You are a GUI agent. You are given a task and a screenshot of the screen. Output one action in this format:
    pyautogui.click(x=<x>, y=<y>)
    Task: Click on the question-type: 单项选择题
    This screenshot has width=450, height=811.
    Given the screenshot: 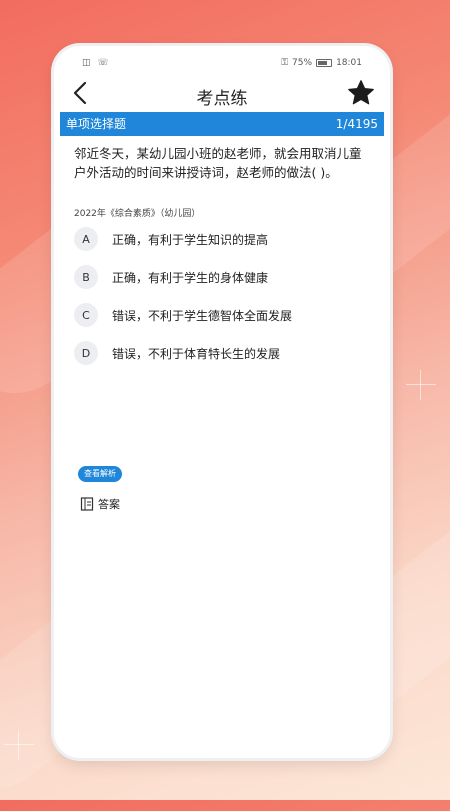 What is the action you would take?
    pyautogui.click(x=96, y=124)
    